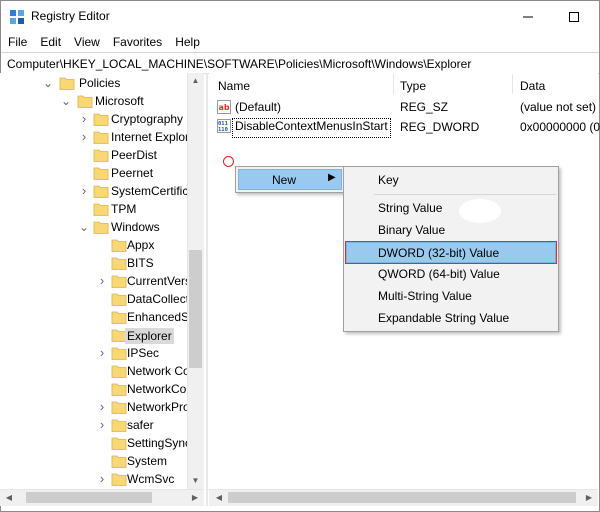 This screenshot has width=600, height=512. I want to click on submenu-binary-value-label: Binary Value, so click(412, 230).